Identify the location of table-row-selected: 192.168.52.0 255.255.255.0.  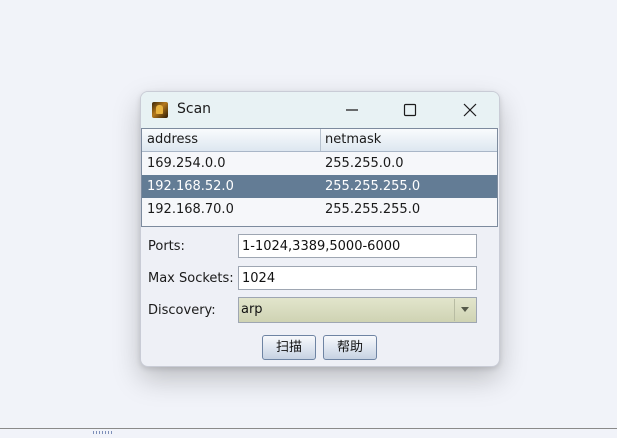
(319, 186).